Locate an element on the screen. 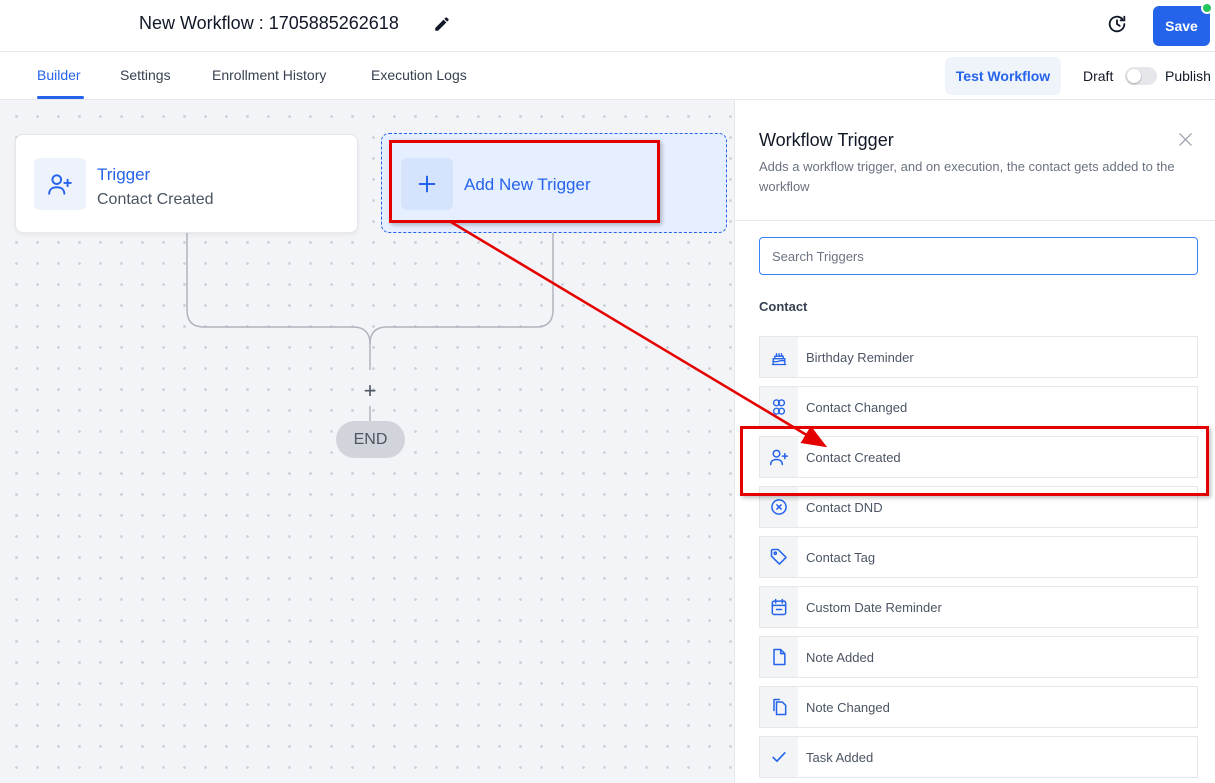  workflow-title: New Workflow : 1705885262618 is located at coordinates (269, 23).